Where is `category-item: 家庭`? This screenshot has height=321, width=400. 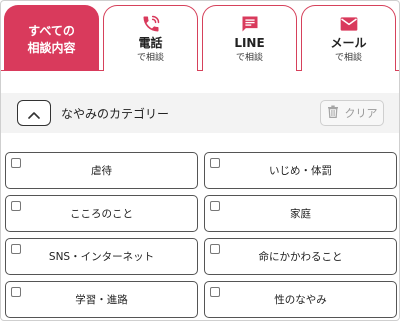 category-item: 家庭 is located at coordinates (300, 213).